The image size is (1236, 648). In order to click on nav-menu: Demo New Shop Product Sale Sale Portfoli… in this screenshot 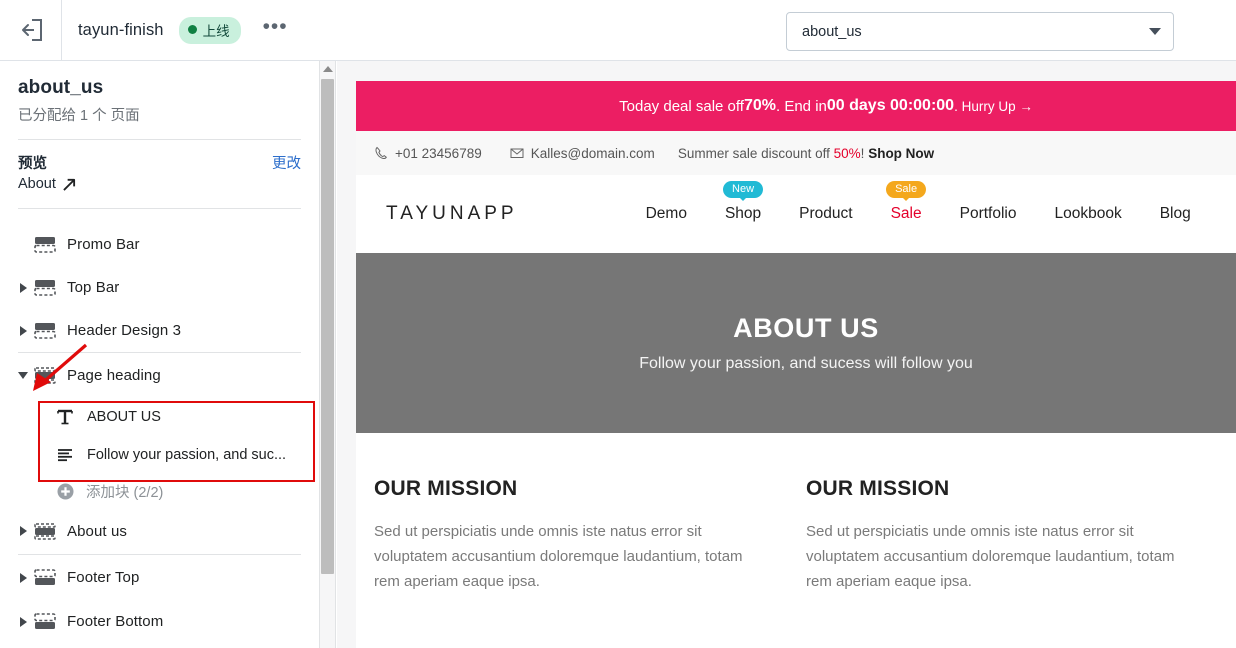, I will do `click(918, 201)`.